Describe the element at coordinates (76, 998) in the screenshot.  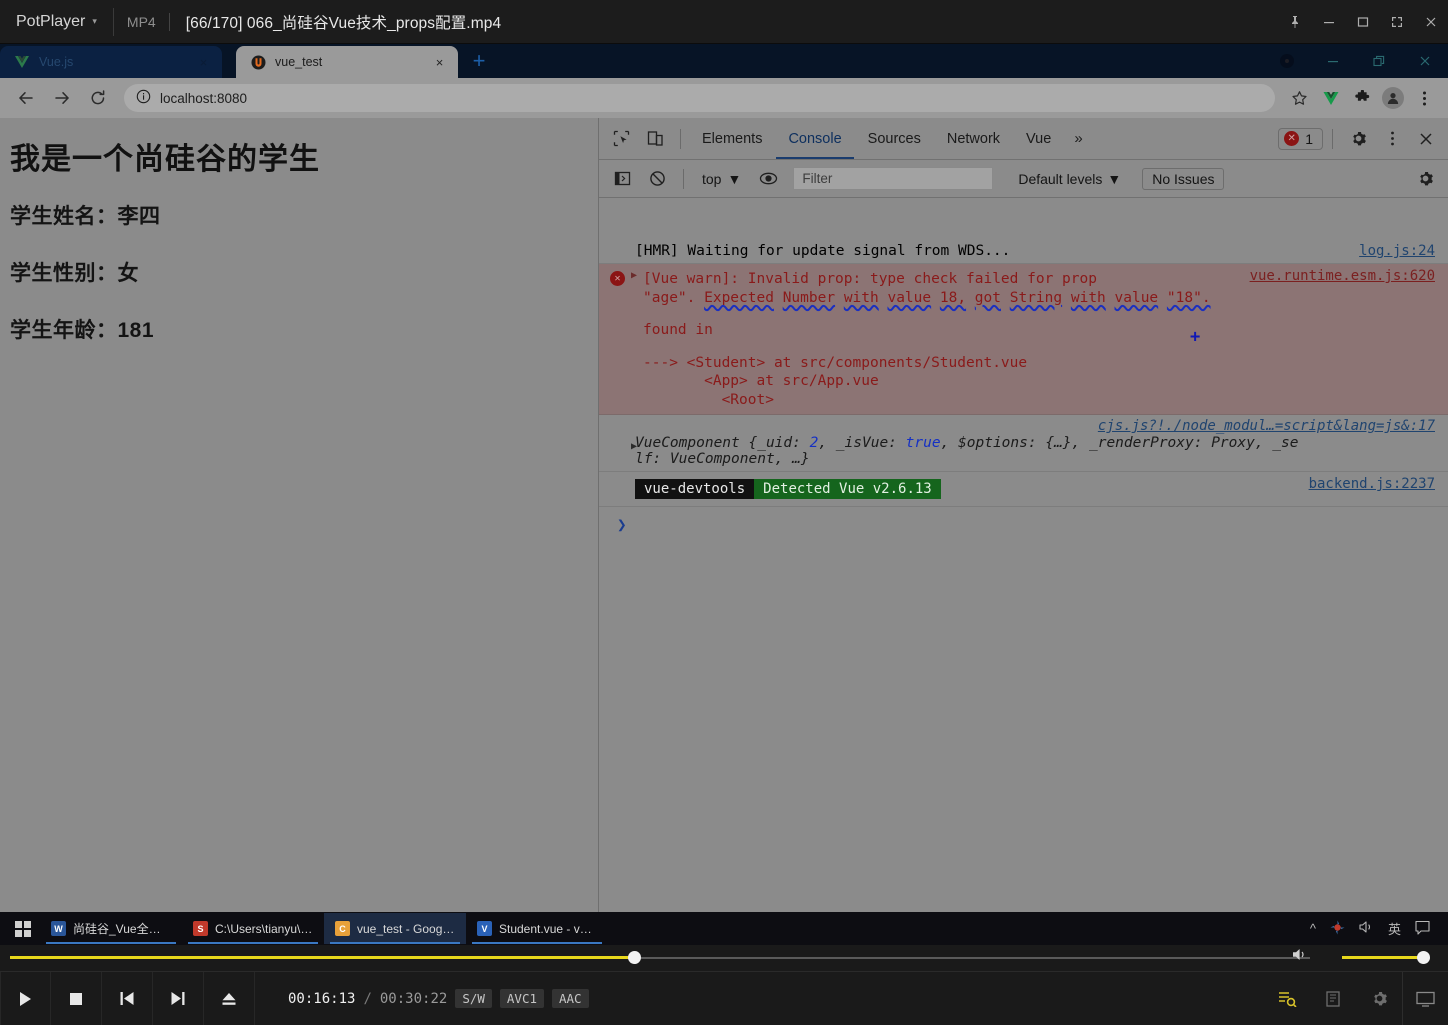
I see `stop-button` at that location.